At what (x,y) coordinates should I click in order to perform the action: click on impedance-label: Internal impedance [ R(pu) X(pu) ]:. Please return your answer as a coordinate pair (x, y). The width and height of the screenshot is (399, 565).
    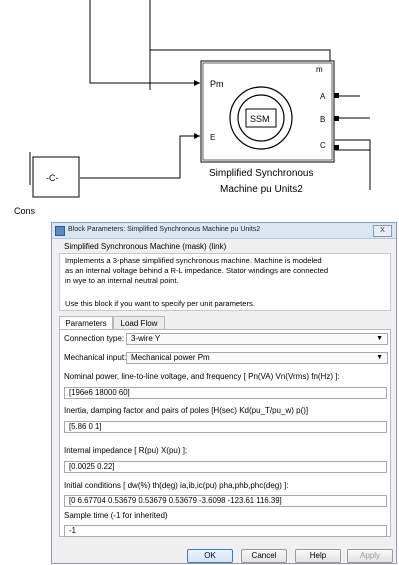
    Looking at the image, I should click on (126, 450).